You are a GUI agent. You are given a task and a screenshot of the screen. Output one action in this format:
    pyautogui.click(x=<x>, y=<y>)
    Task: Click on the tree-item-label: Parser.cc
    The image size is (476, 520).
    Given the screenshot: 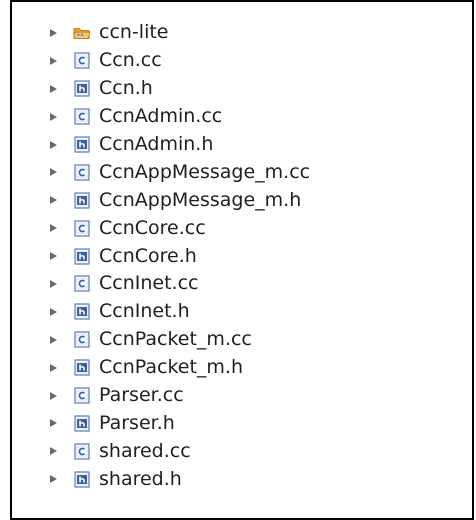 What is the action you would take?
    pyautogui.click(x=141, y=395)
    